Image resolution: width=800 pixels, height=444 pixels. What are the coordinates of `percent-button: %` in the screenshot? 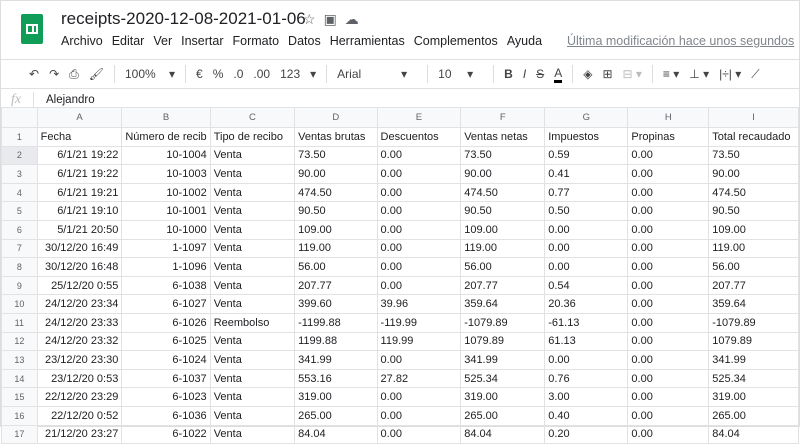 It's located at (218, 74).